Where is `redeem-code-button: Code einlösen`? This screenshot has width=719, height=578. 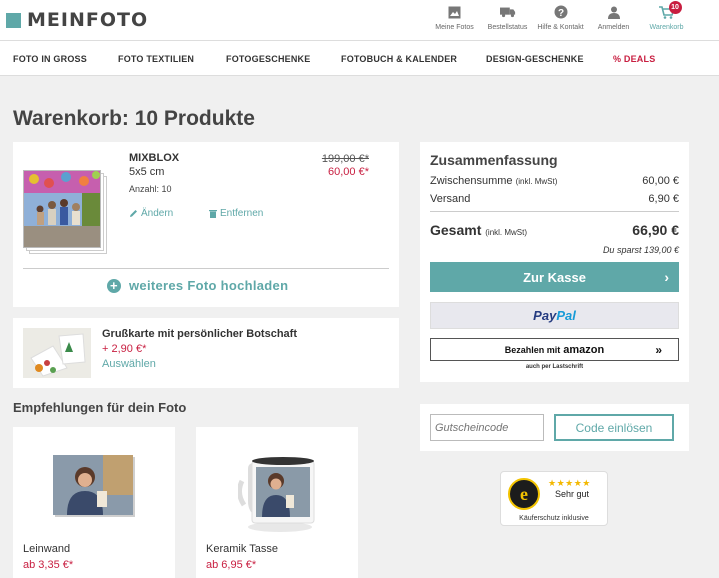
redeem-code-button: Code einlösen is located at coordinates (614, 427).